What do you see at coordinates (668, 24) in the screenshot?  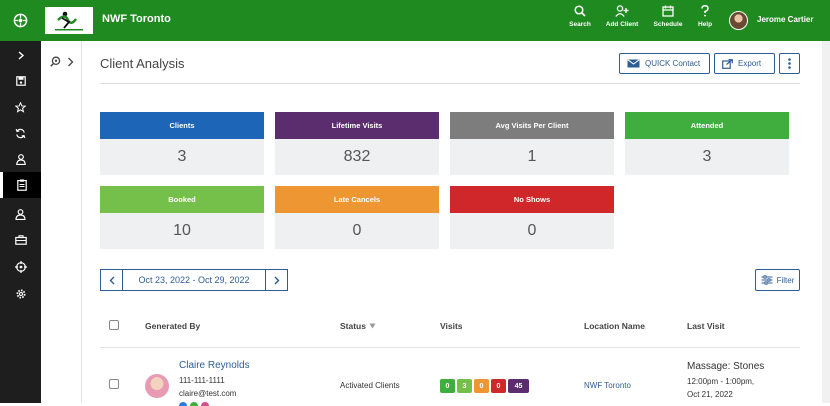 I see `top-nav-label: Schedule` at bounding box center [668, 24].